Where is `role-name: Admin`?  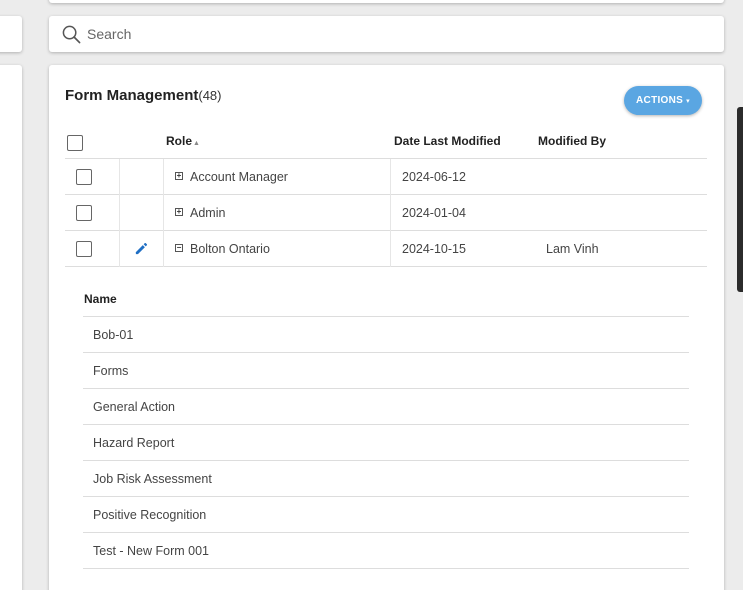 role-name: Admin is located at coordinates (207, 213).